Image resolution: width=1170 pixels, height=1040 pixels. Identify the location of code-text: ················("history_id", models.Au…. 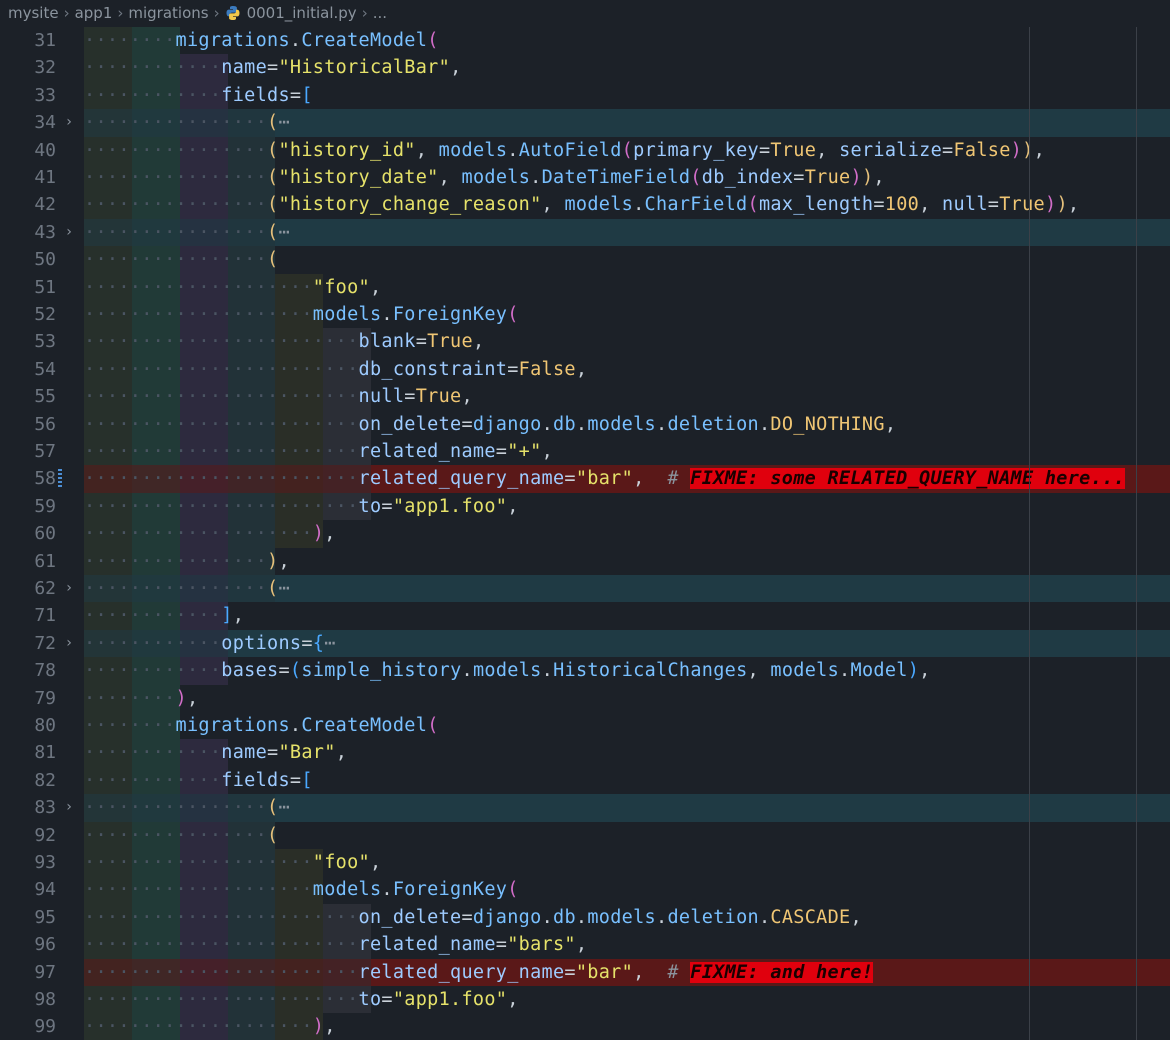
(564, 150).